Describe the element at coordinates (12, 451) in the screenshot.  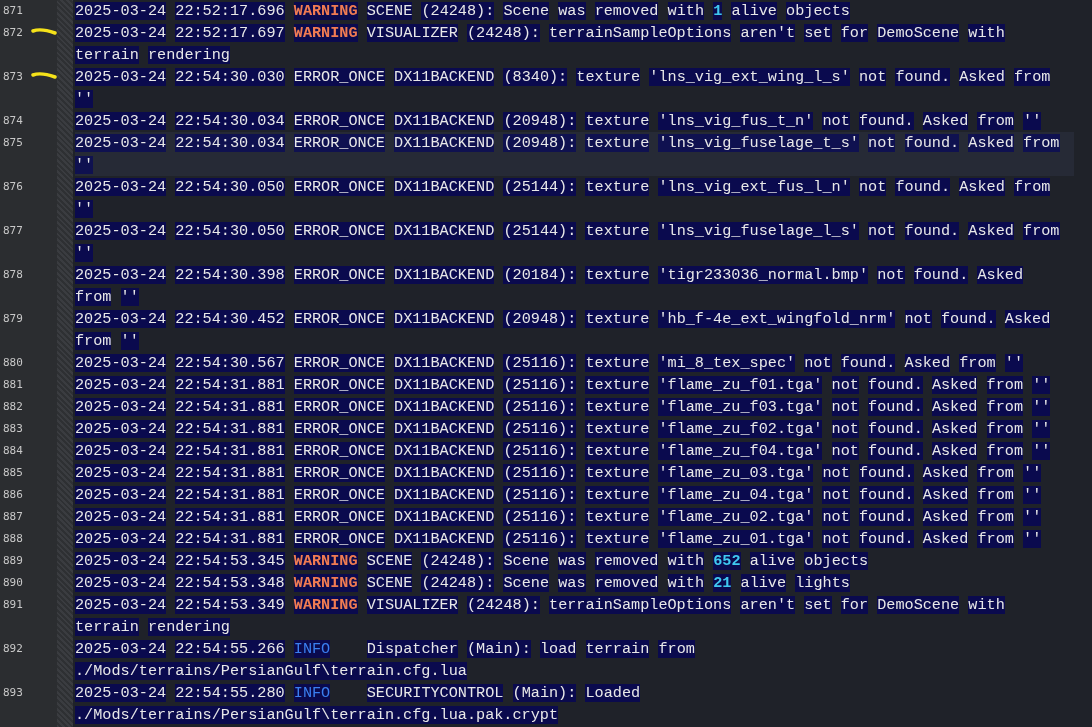
I see `line-number: 884` at that location.